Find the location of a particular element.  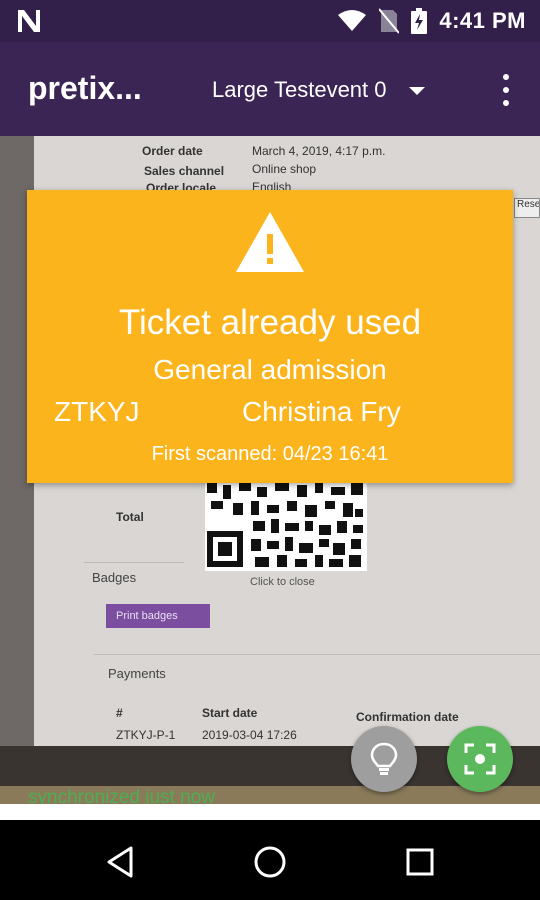

result-title: Ticket already used is located at coordinates (270, 322).